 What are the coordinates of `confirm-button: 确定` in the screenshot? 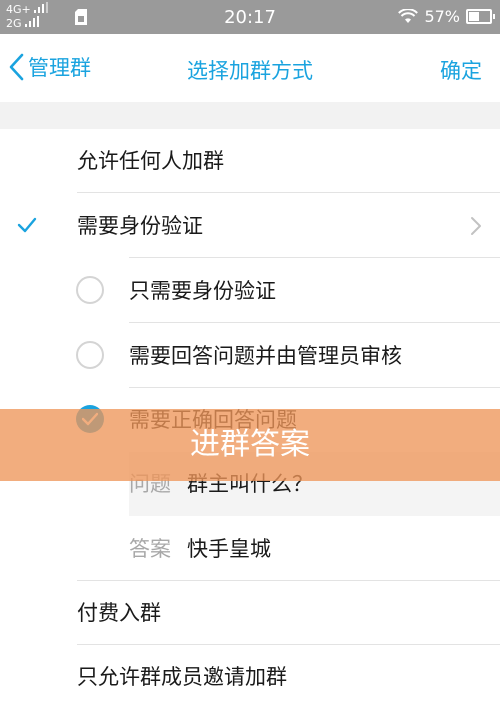 It's located at (461, 70).